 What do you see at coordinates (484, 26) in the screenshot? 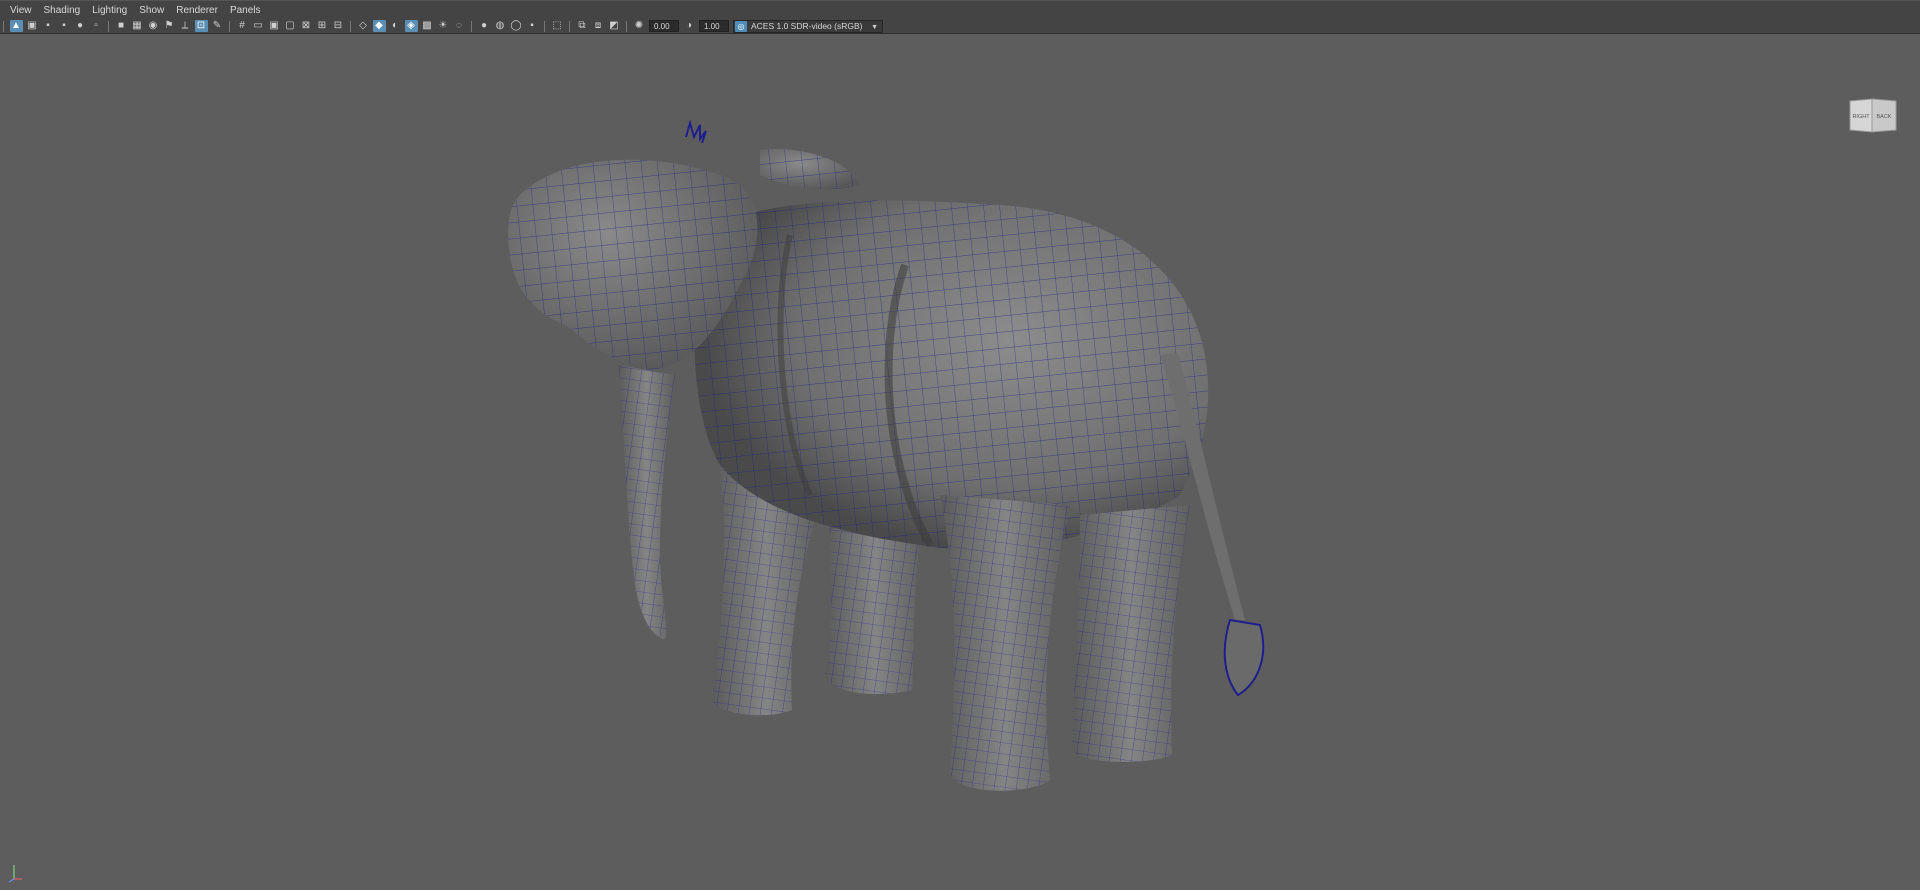
I see `ambient-occlusion-icon: ●` at bounding box center [484, 26].